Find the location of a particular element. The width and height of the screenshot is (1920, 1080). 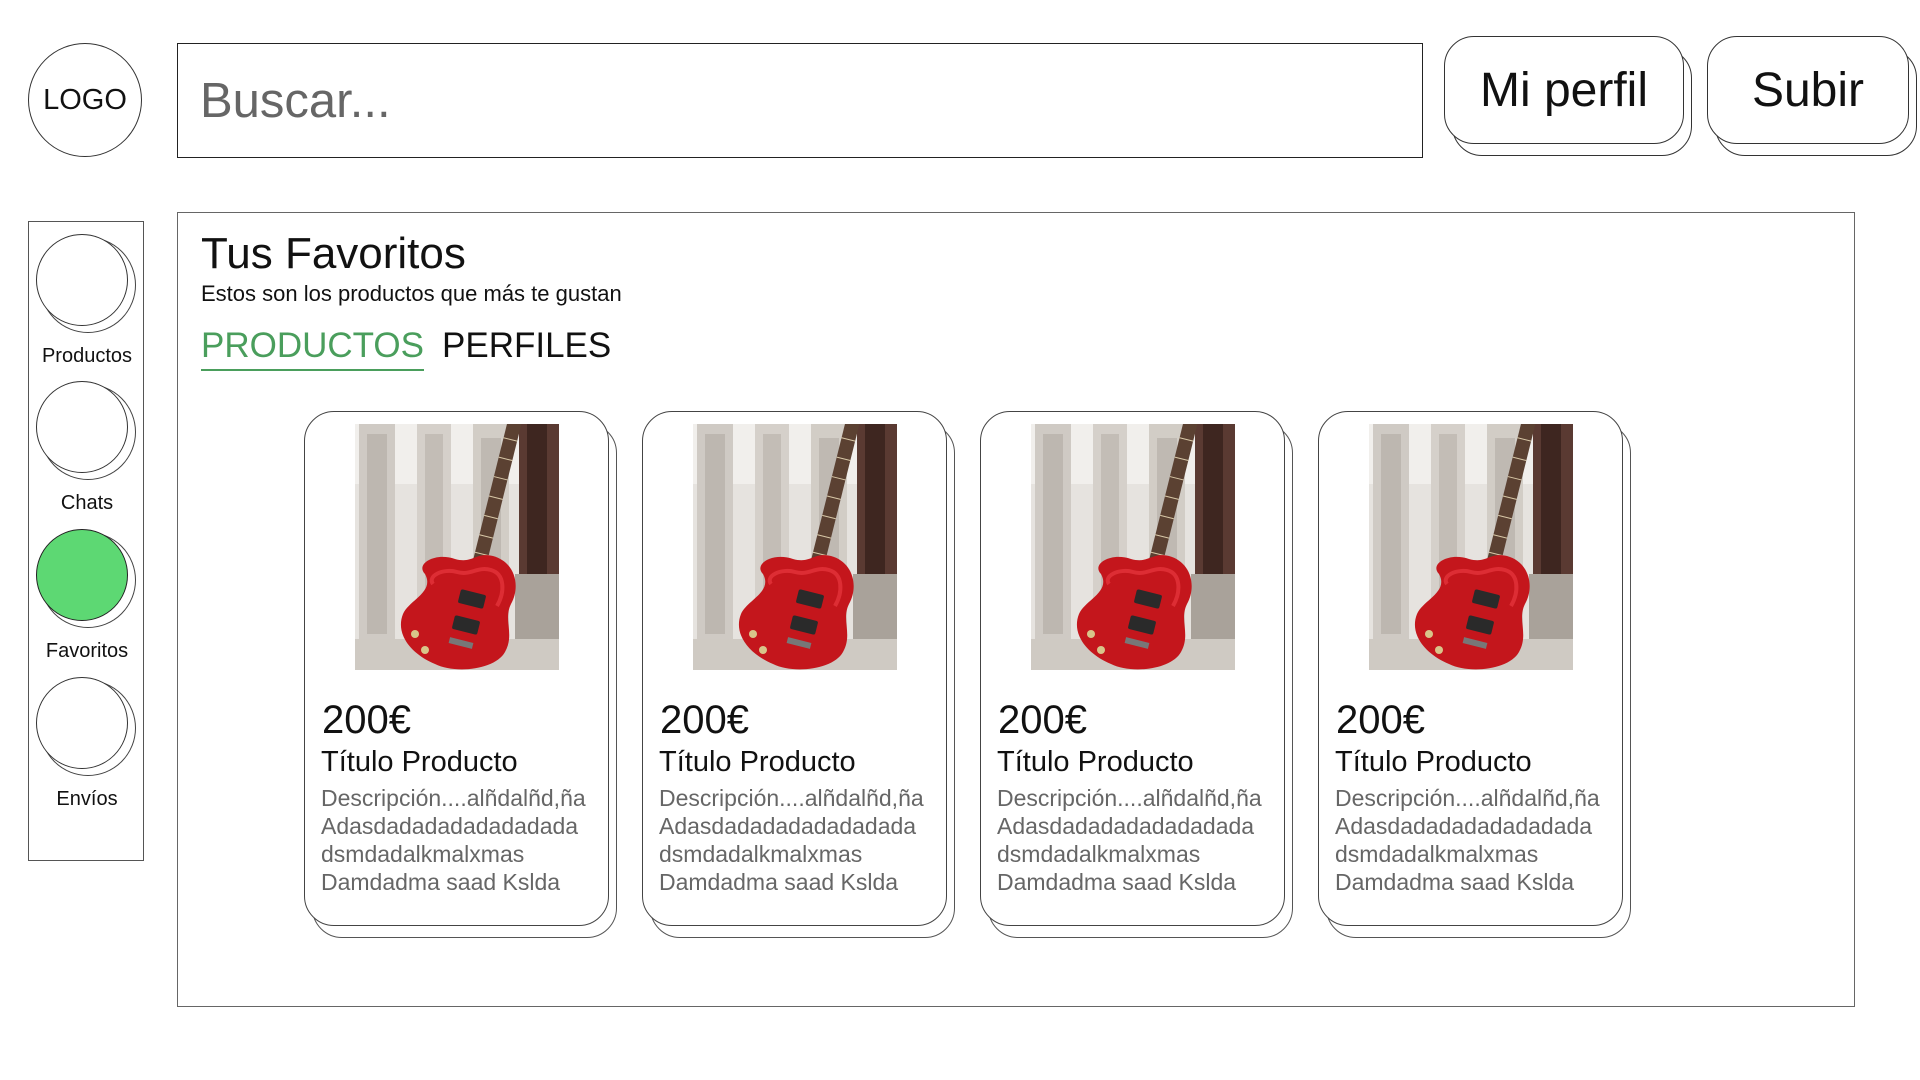

search-bar is located at coordinates (800, 100).